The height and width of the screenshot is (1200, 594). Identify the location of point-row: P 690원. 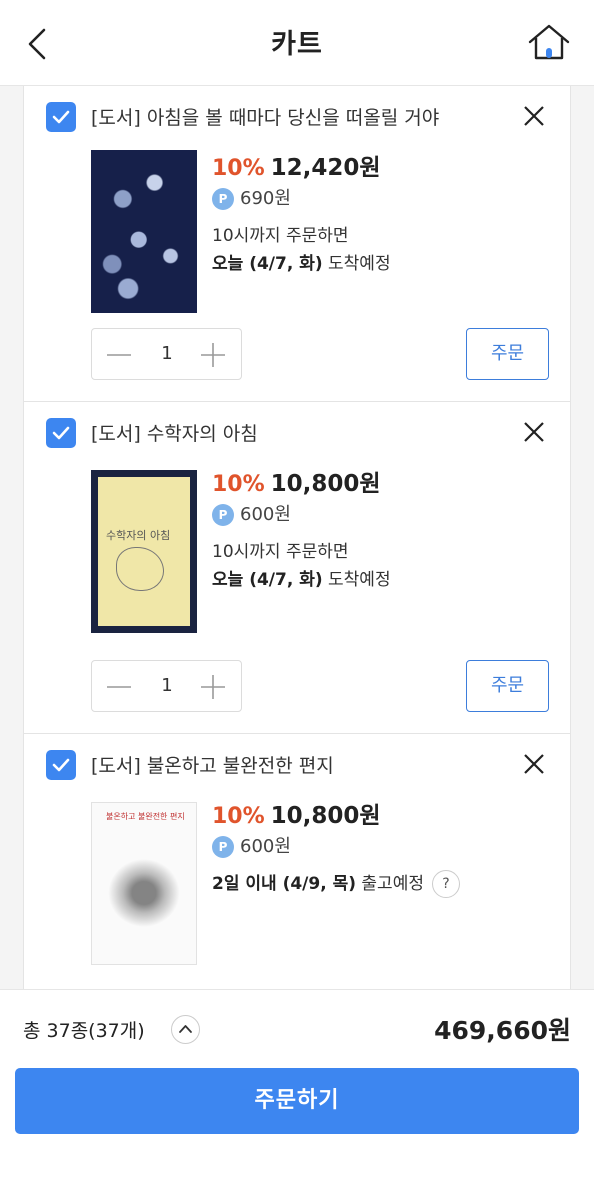
(251, 197).